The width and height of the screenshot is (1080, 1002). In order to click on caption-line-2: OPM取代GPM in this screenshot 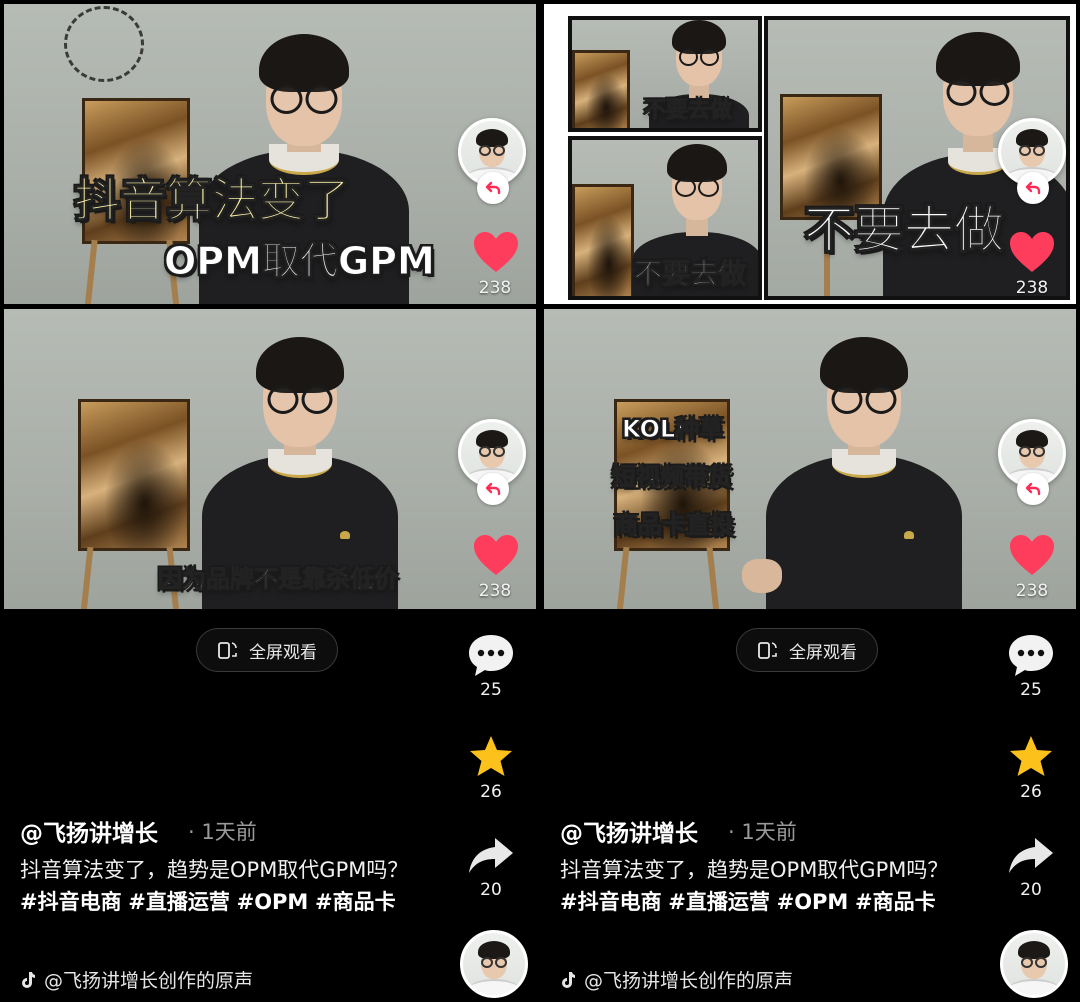, I will do `click(300, 261)`.